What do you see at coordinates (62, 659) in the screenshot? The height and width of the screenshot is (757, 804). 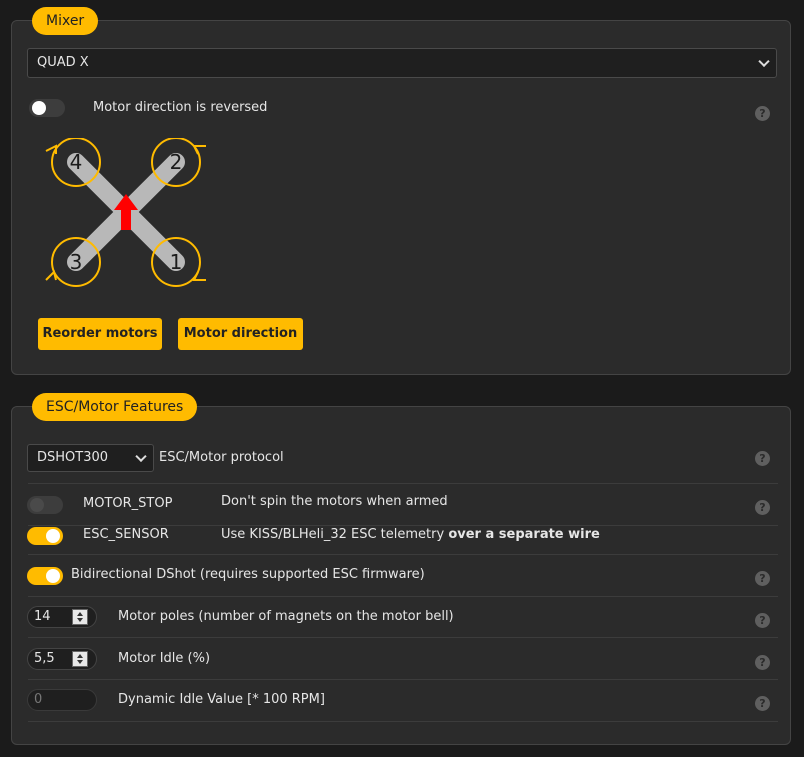 I see `motor-idle-input: 5,5` at bounding box center [62, 659].